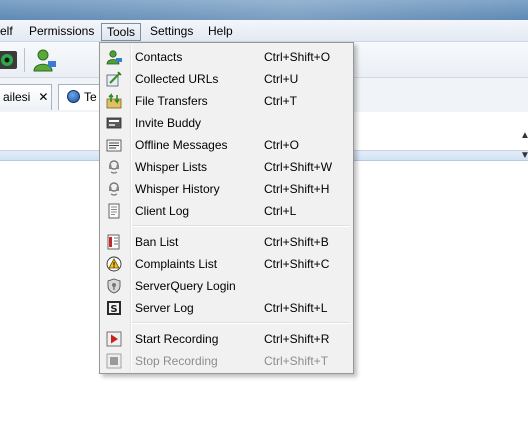 This screenshot has width=528, height=427. What do you see at coordinates (226, 264) in the screenshot?
I see `menu-item-complaints-list: Complaints List Ctrl+Shift+C` at bounding box center [226, 264].